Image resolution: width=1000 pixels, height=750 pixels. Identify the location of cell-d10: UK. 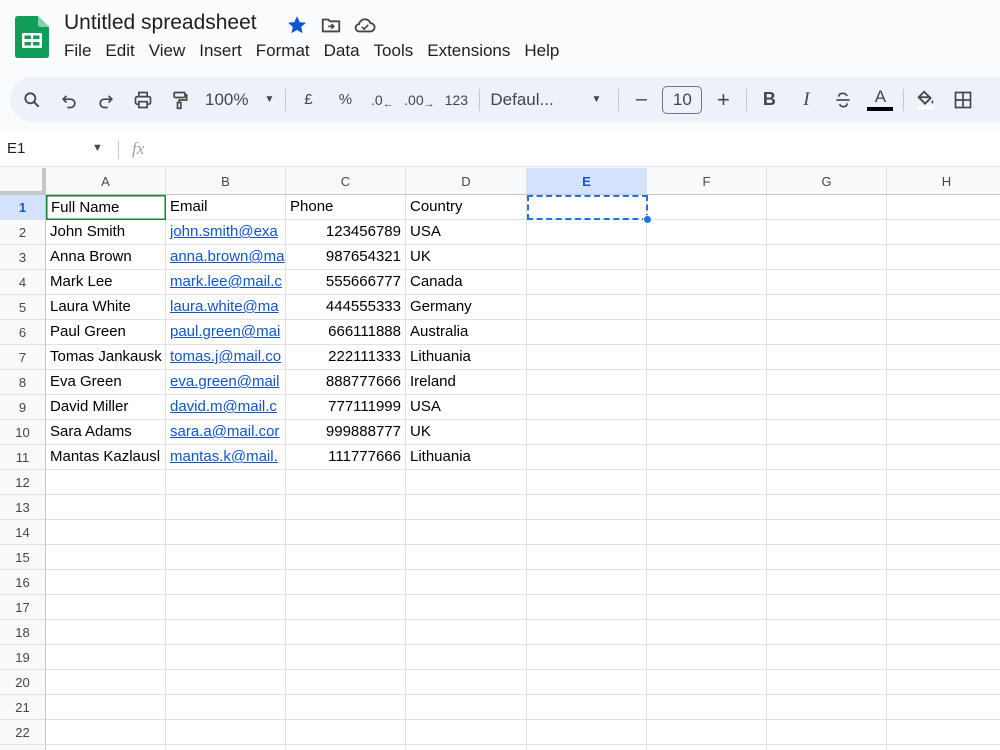
(466, 432).